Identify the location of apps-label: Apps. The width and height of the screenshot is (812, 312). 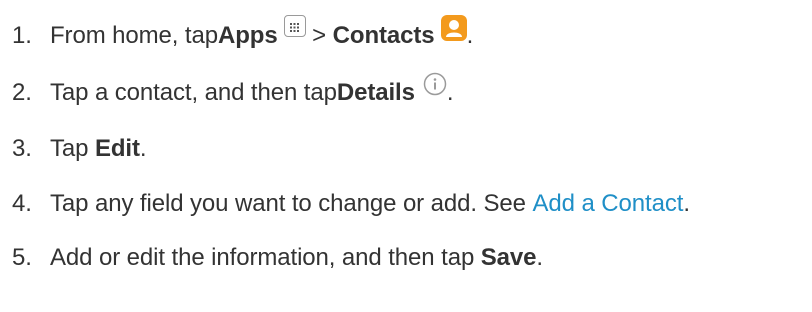
(248, 35).